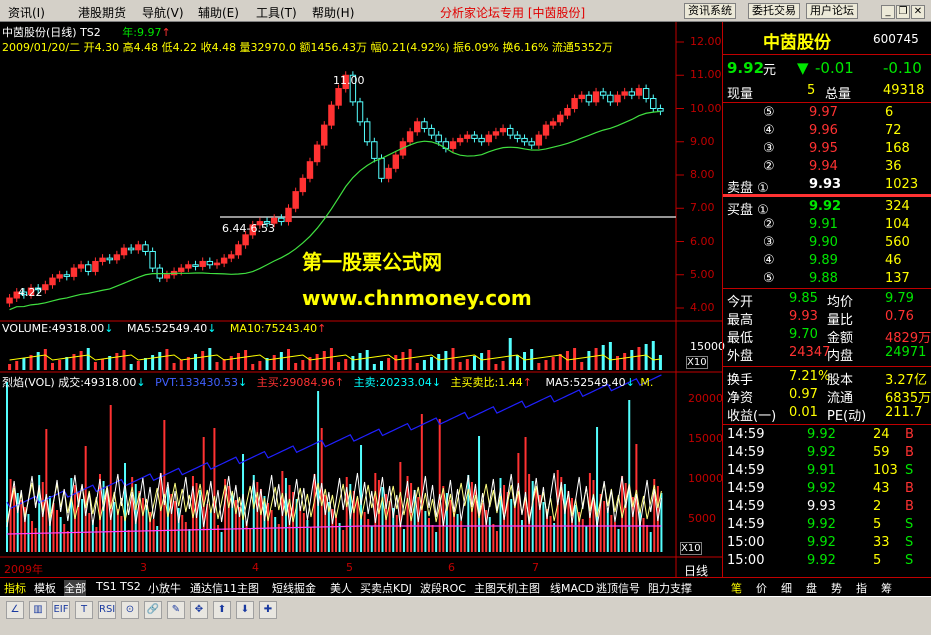  Describe the element at coordinates (710, 11) in the screenshot. I see `info-system-button: 资讯系统` at that location.